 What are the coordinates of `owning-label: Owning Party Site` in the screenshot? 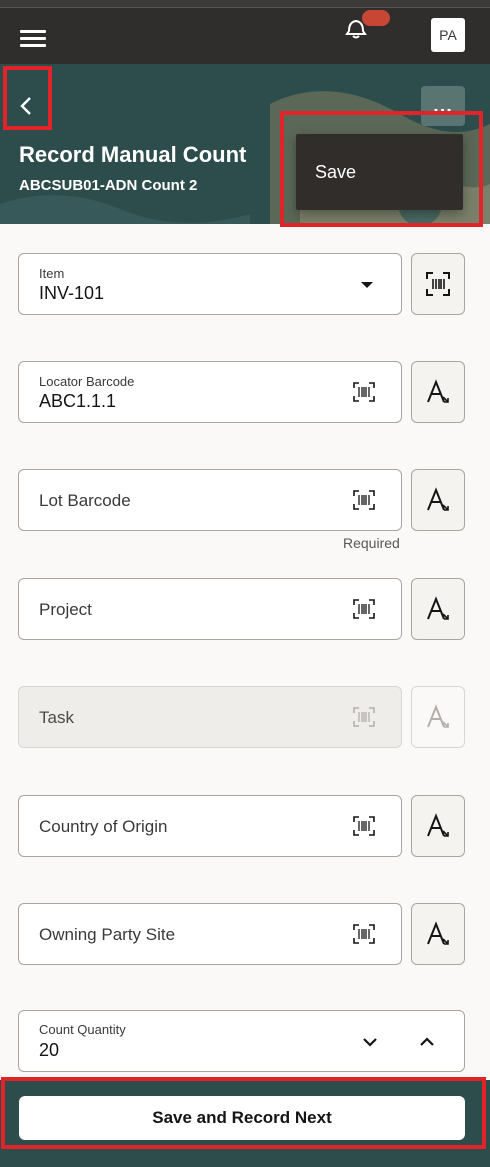 It's located at (107, 934).